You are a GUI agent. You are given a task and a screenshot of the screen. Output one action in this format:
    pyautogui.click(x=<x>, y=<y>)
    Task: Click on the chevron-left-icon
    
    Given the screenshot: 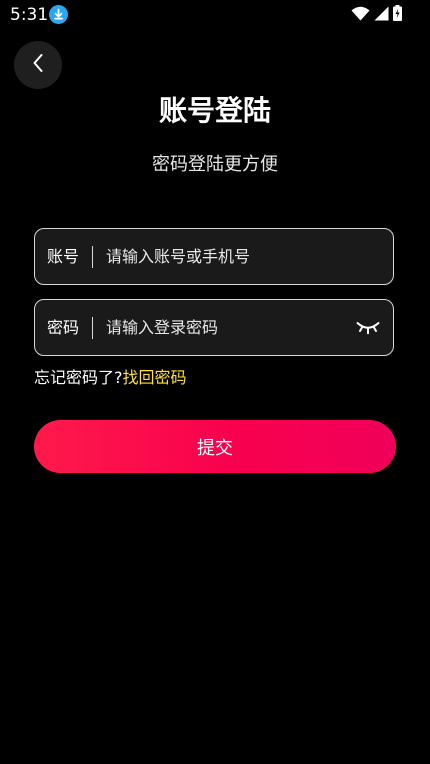 What is the action you would take?
    pyautogui.click(x=38, y=65)
    